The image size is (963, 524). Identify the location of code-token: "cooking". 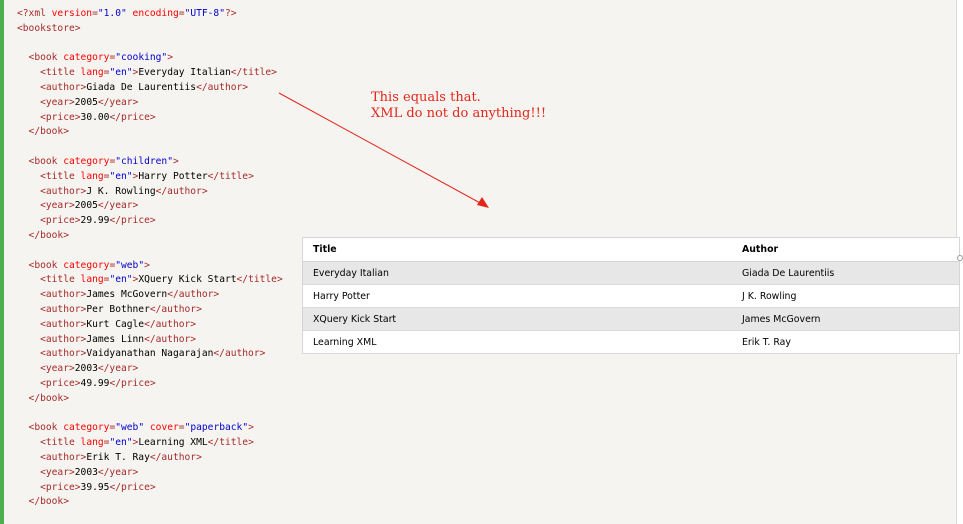
(141, 58).